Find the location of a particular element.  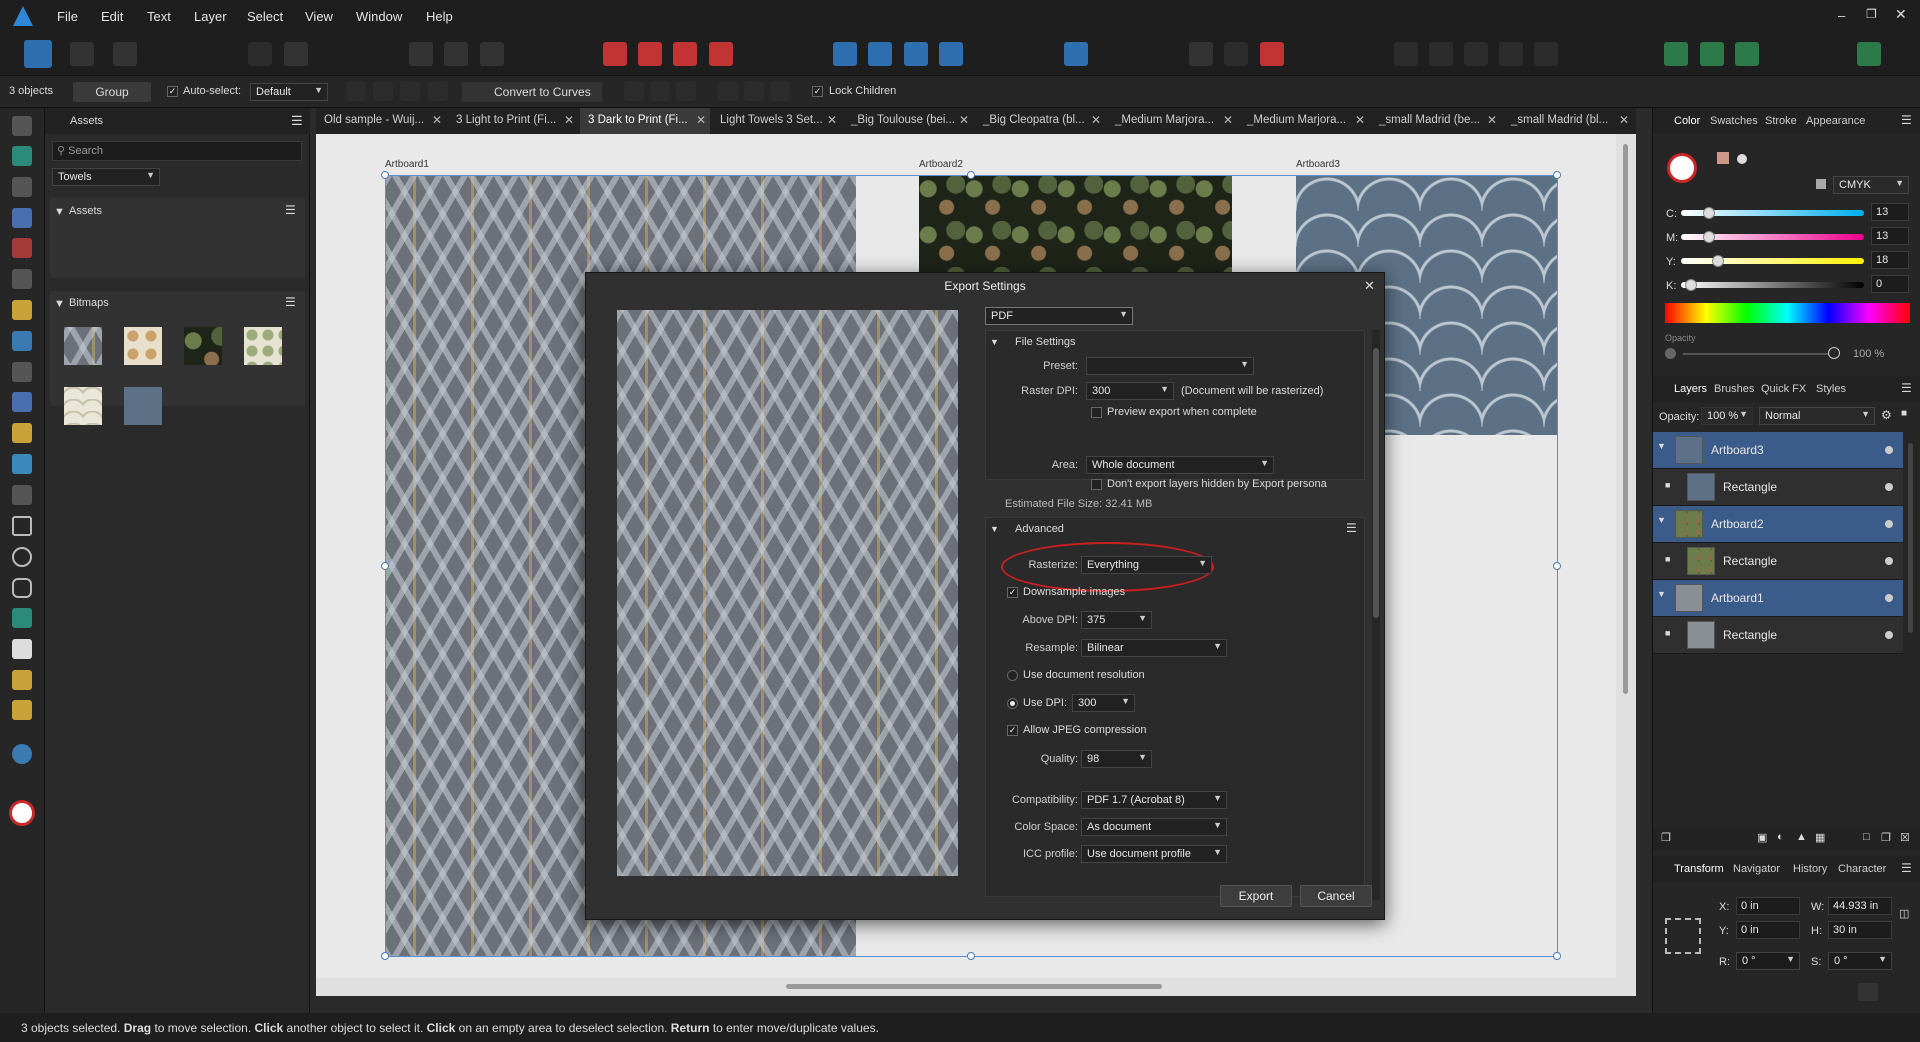

align-left-icon is located at coordinates (634, 91).